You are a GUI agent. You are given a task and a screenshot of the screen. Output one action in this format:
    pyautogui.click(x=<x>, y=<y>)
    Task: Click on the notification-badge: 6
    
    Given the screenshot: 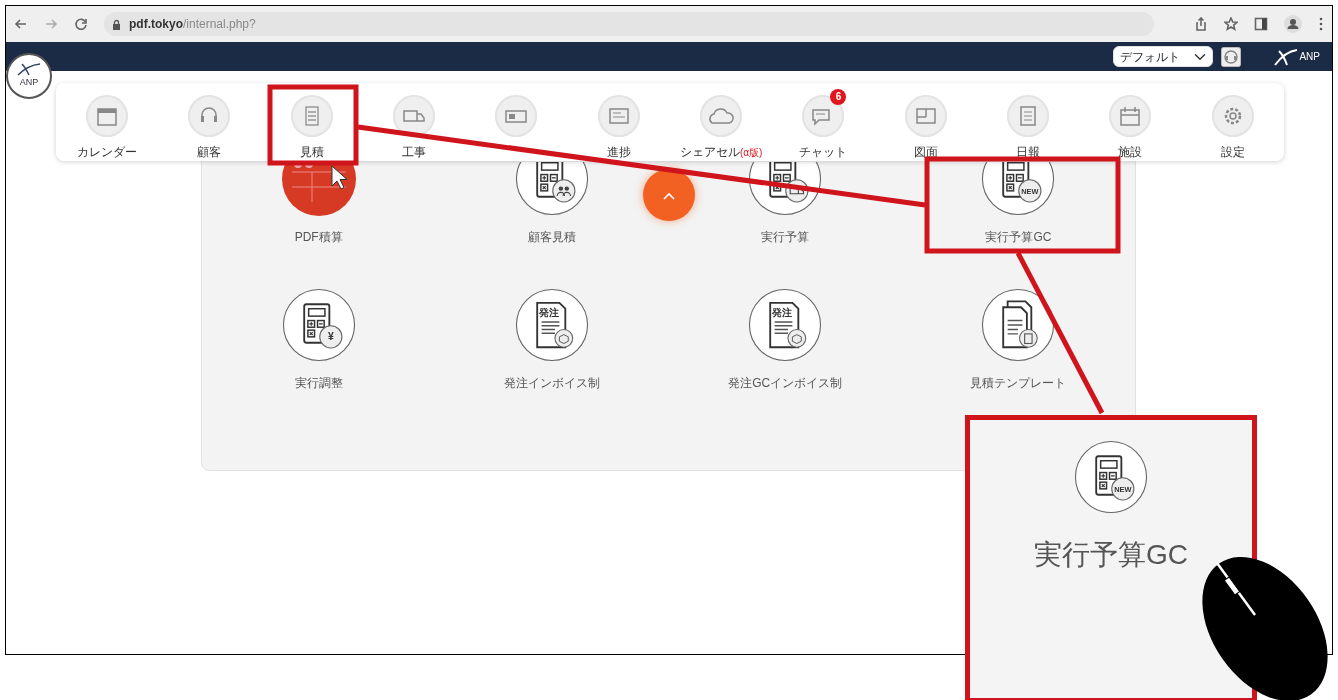 What is the action you would take?
    pyautogui.click(x=838, y=97)
    